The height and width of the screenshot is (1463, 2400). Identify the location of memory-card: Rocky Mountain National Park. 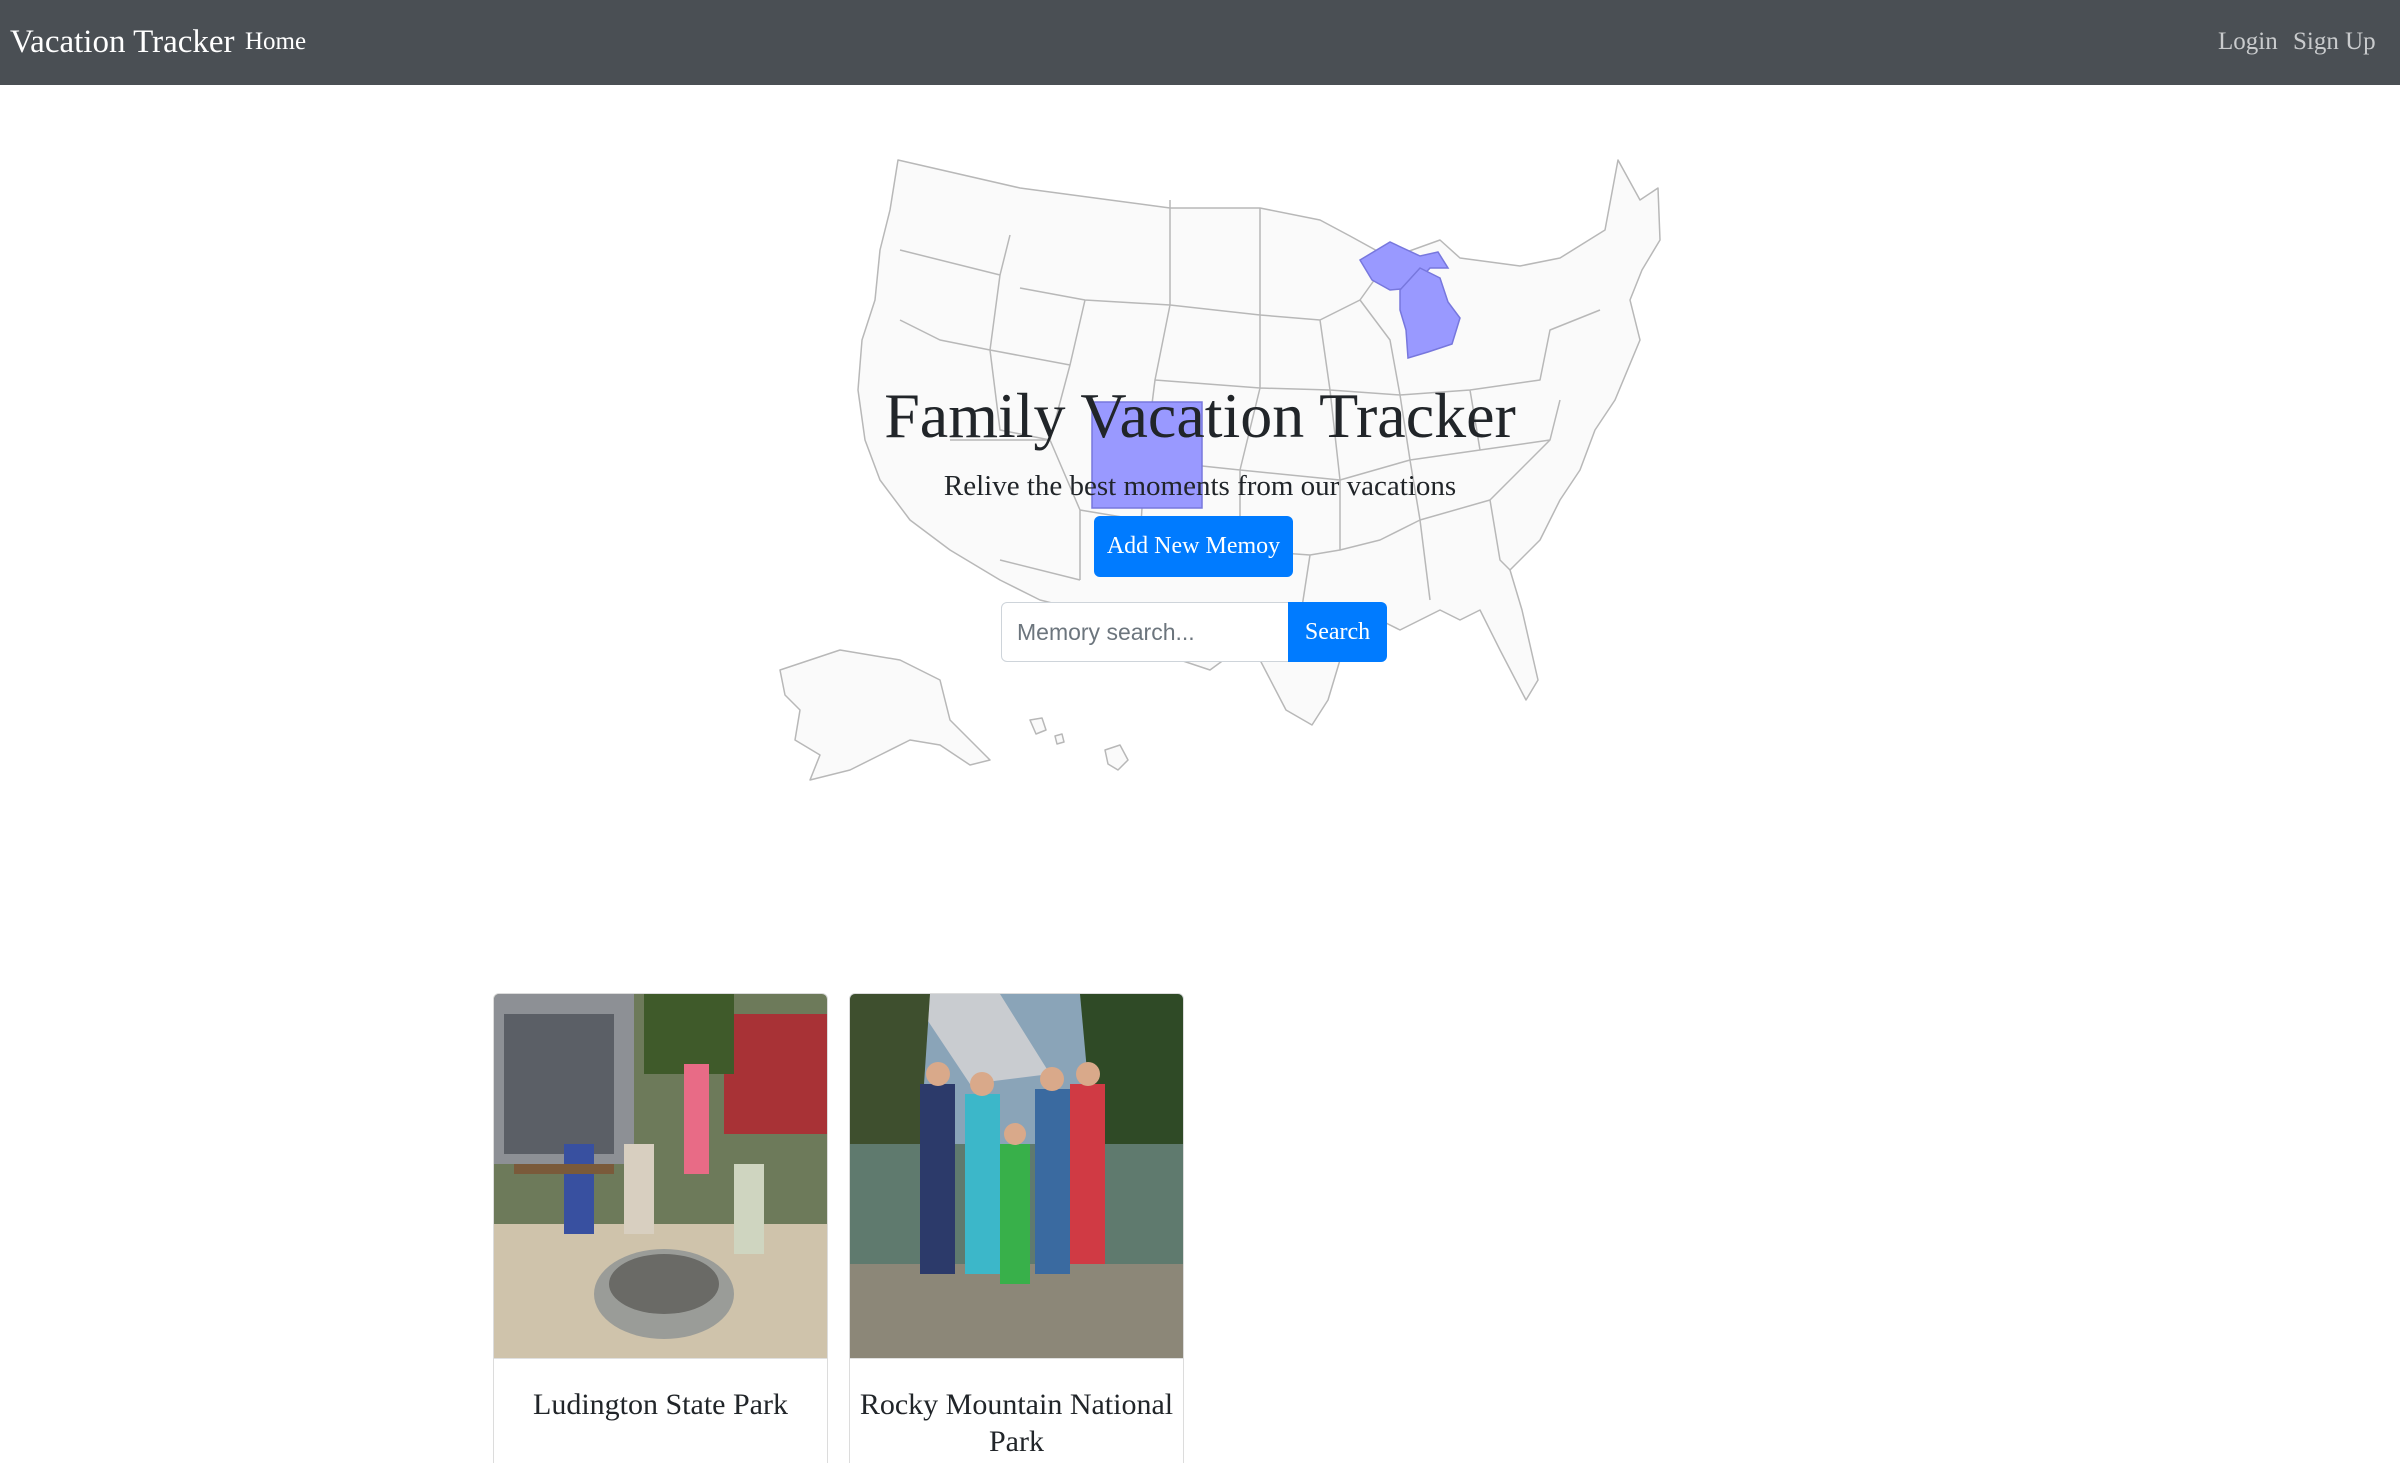
(1016, 1228).